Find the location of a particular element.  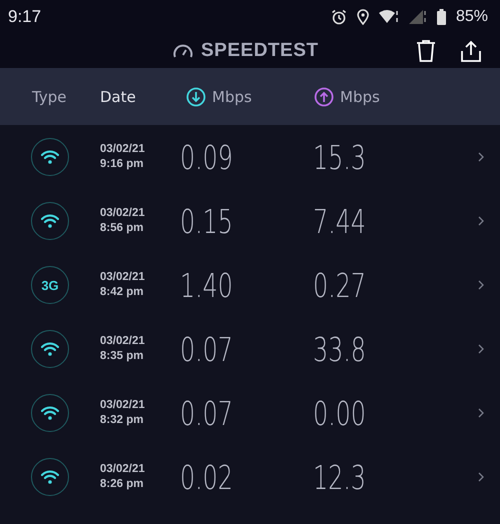

upload-column-header: Mbps is located at coordinates (360, 97).